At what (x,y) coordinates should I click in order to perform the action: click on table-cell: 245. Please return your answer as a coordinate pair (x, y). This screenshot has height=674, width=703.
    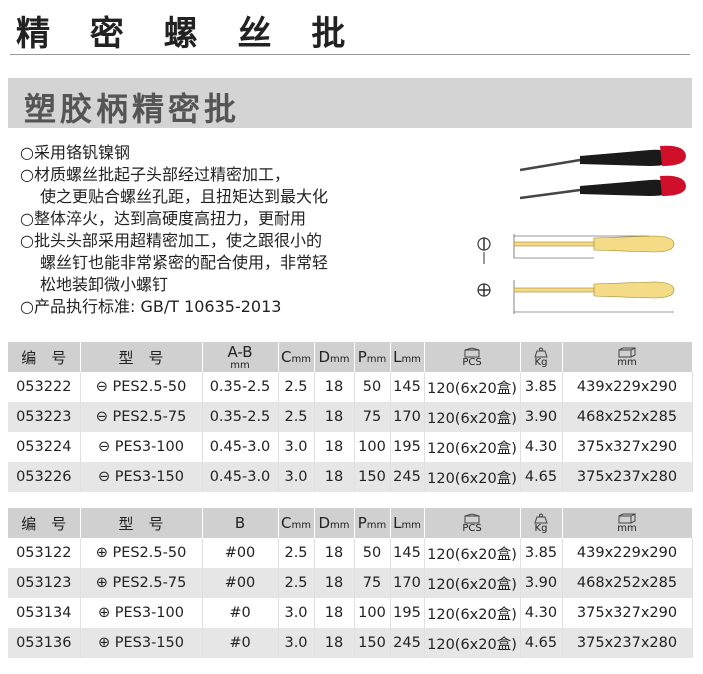
    Looking at the image, I should click on (407, 477).